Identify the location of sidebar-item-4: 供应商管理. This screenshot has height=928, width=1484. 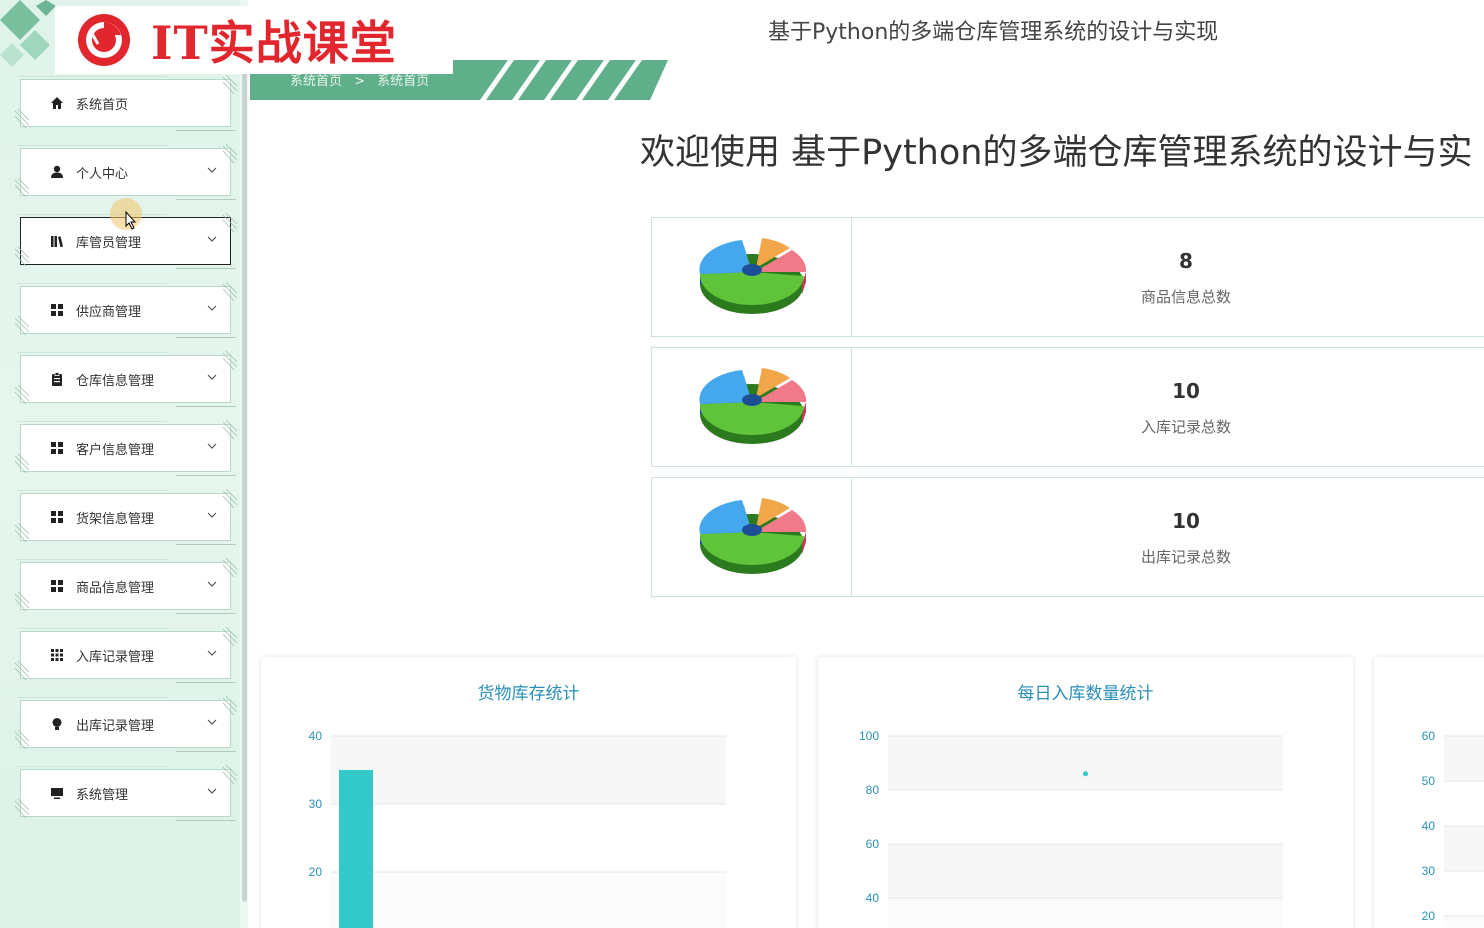
(126, 310).